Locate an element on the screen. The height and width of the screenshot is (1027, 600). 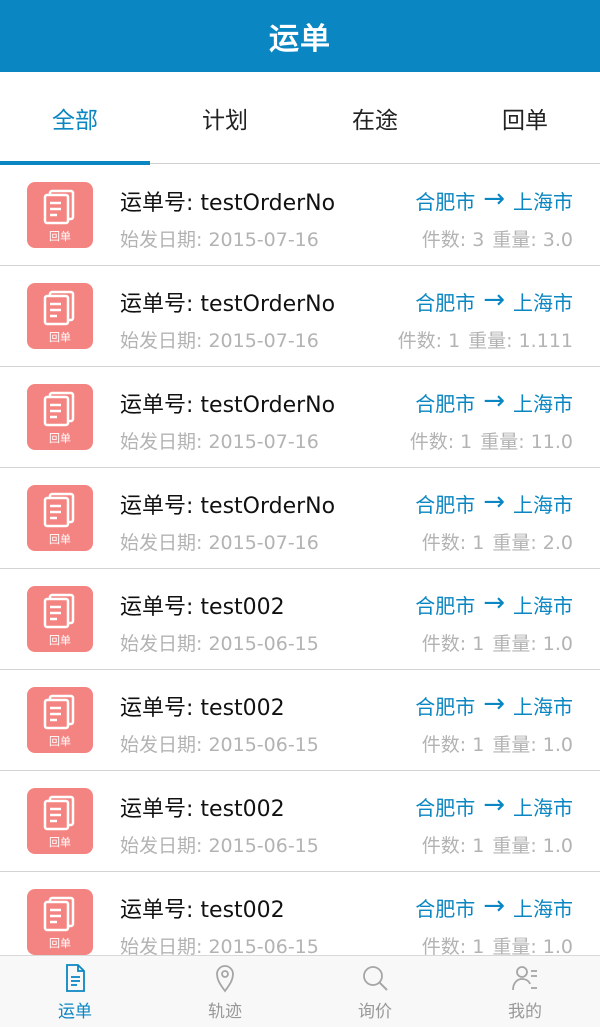
tab-label: 在途 is located at coordinates (375, 121).